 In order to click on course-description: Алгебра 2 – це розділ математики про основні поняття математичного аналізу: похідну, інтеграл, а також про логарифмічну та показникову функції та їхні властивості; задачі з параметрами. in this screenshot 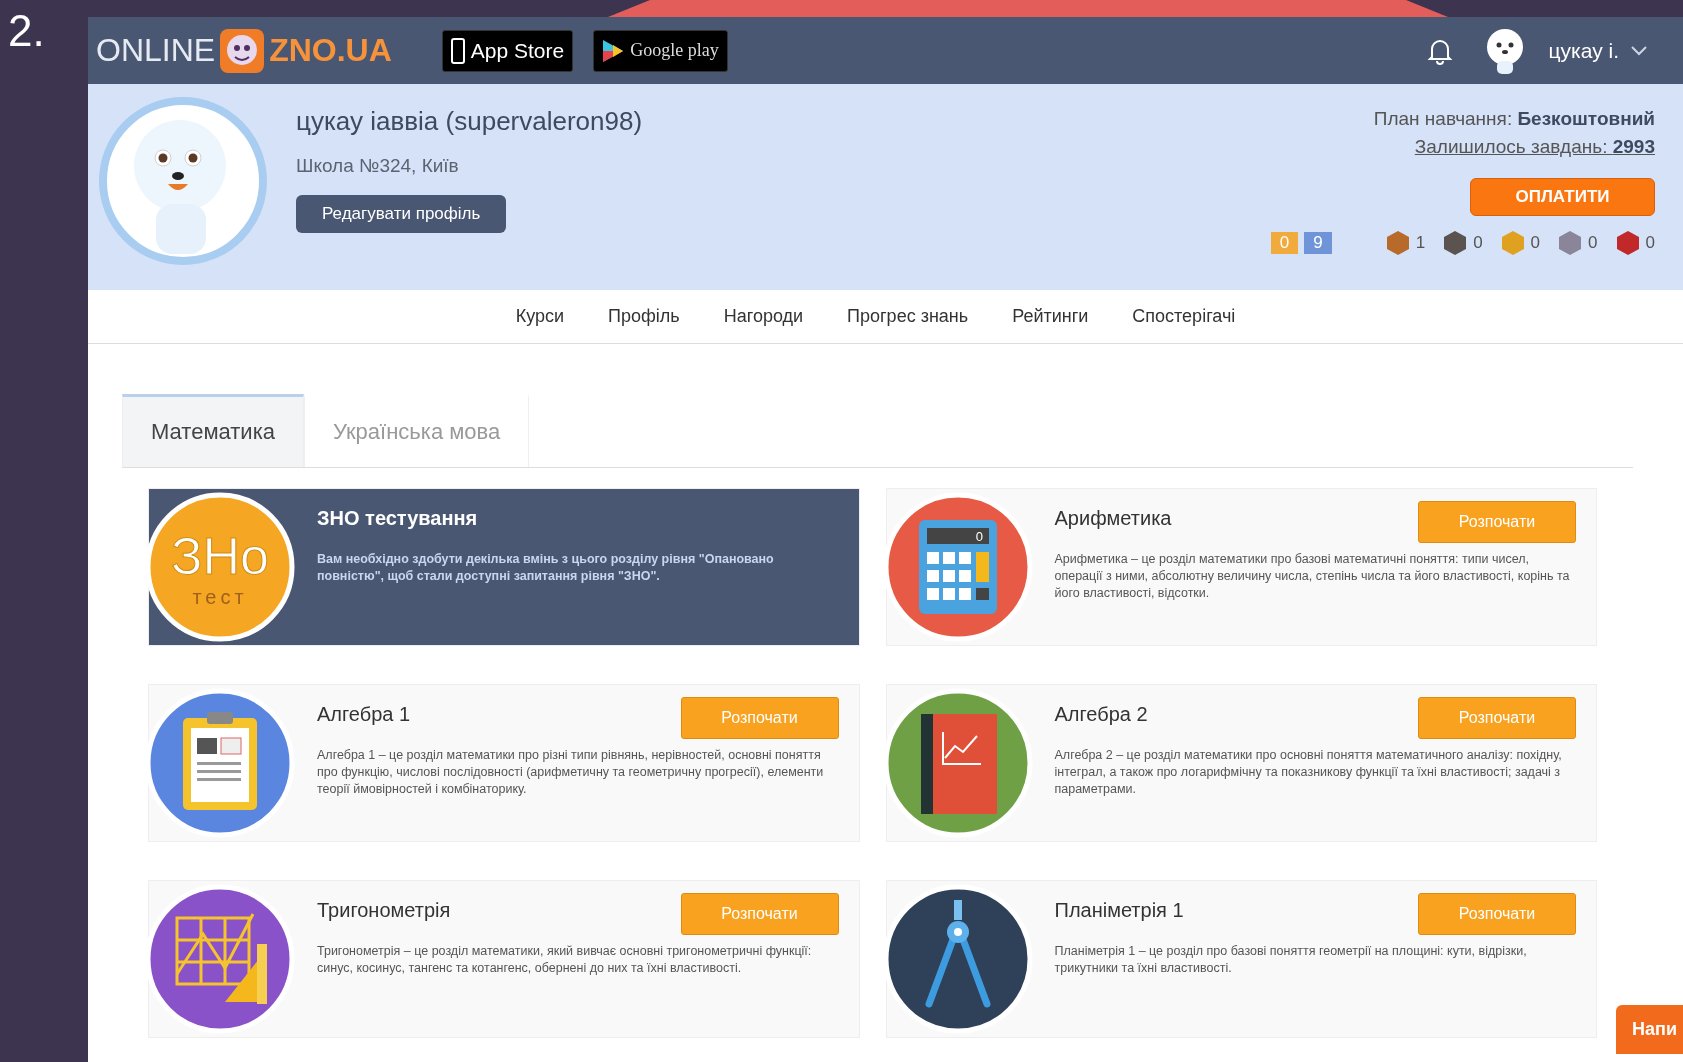, I will do `click(1308, 772)`.